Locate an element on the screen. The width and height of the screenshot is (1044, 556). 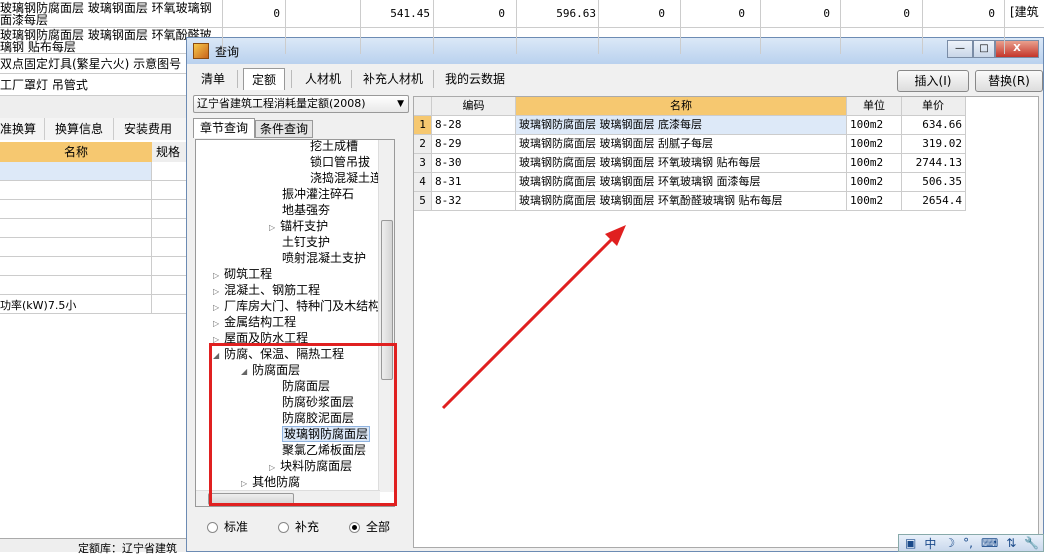
split-icon: ⇅ is located at coordinates (1011, 543).